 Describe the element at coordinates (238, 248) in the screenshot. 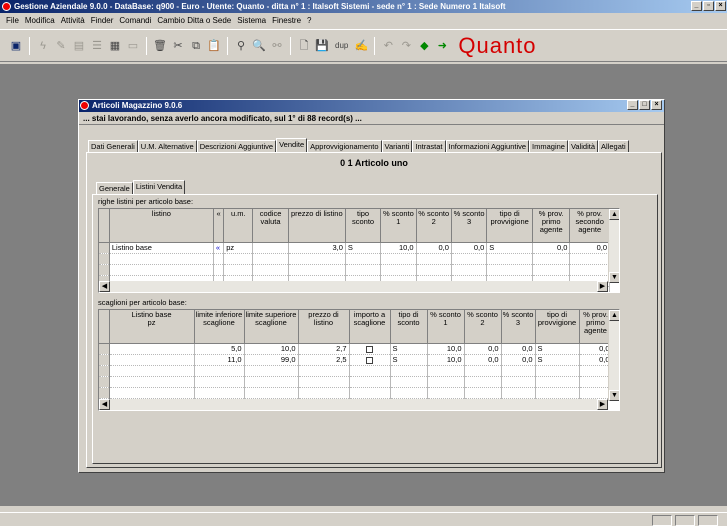

I see `cell-um: pz` at that location.